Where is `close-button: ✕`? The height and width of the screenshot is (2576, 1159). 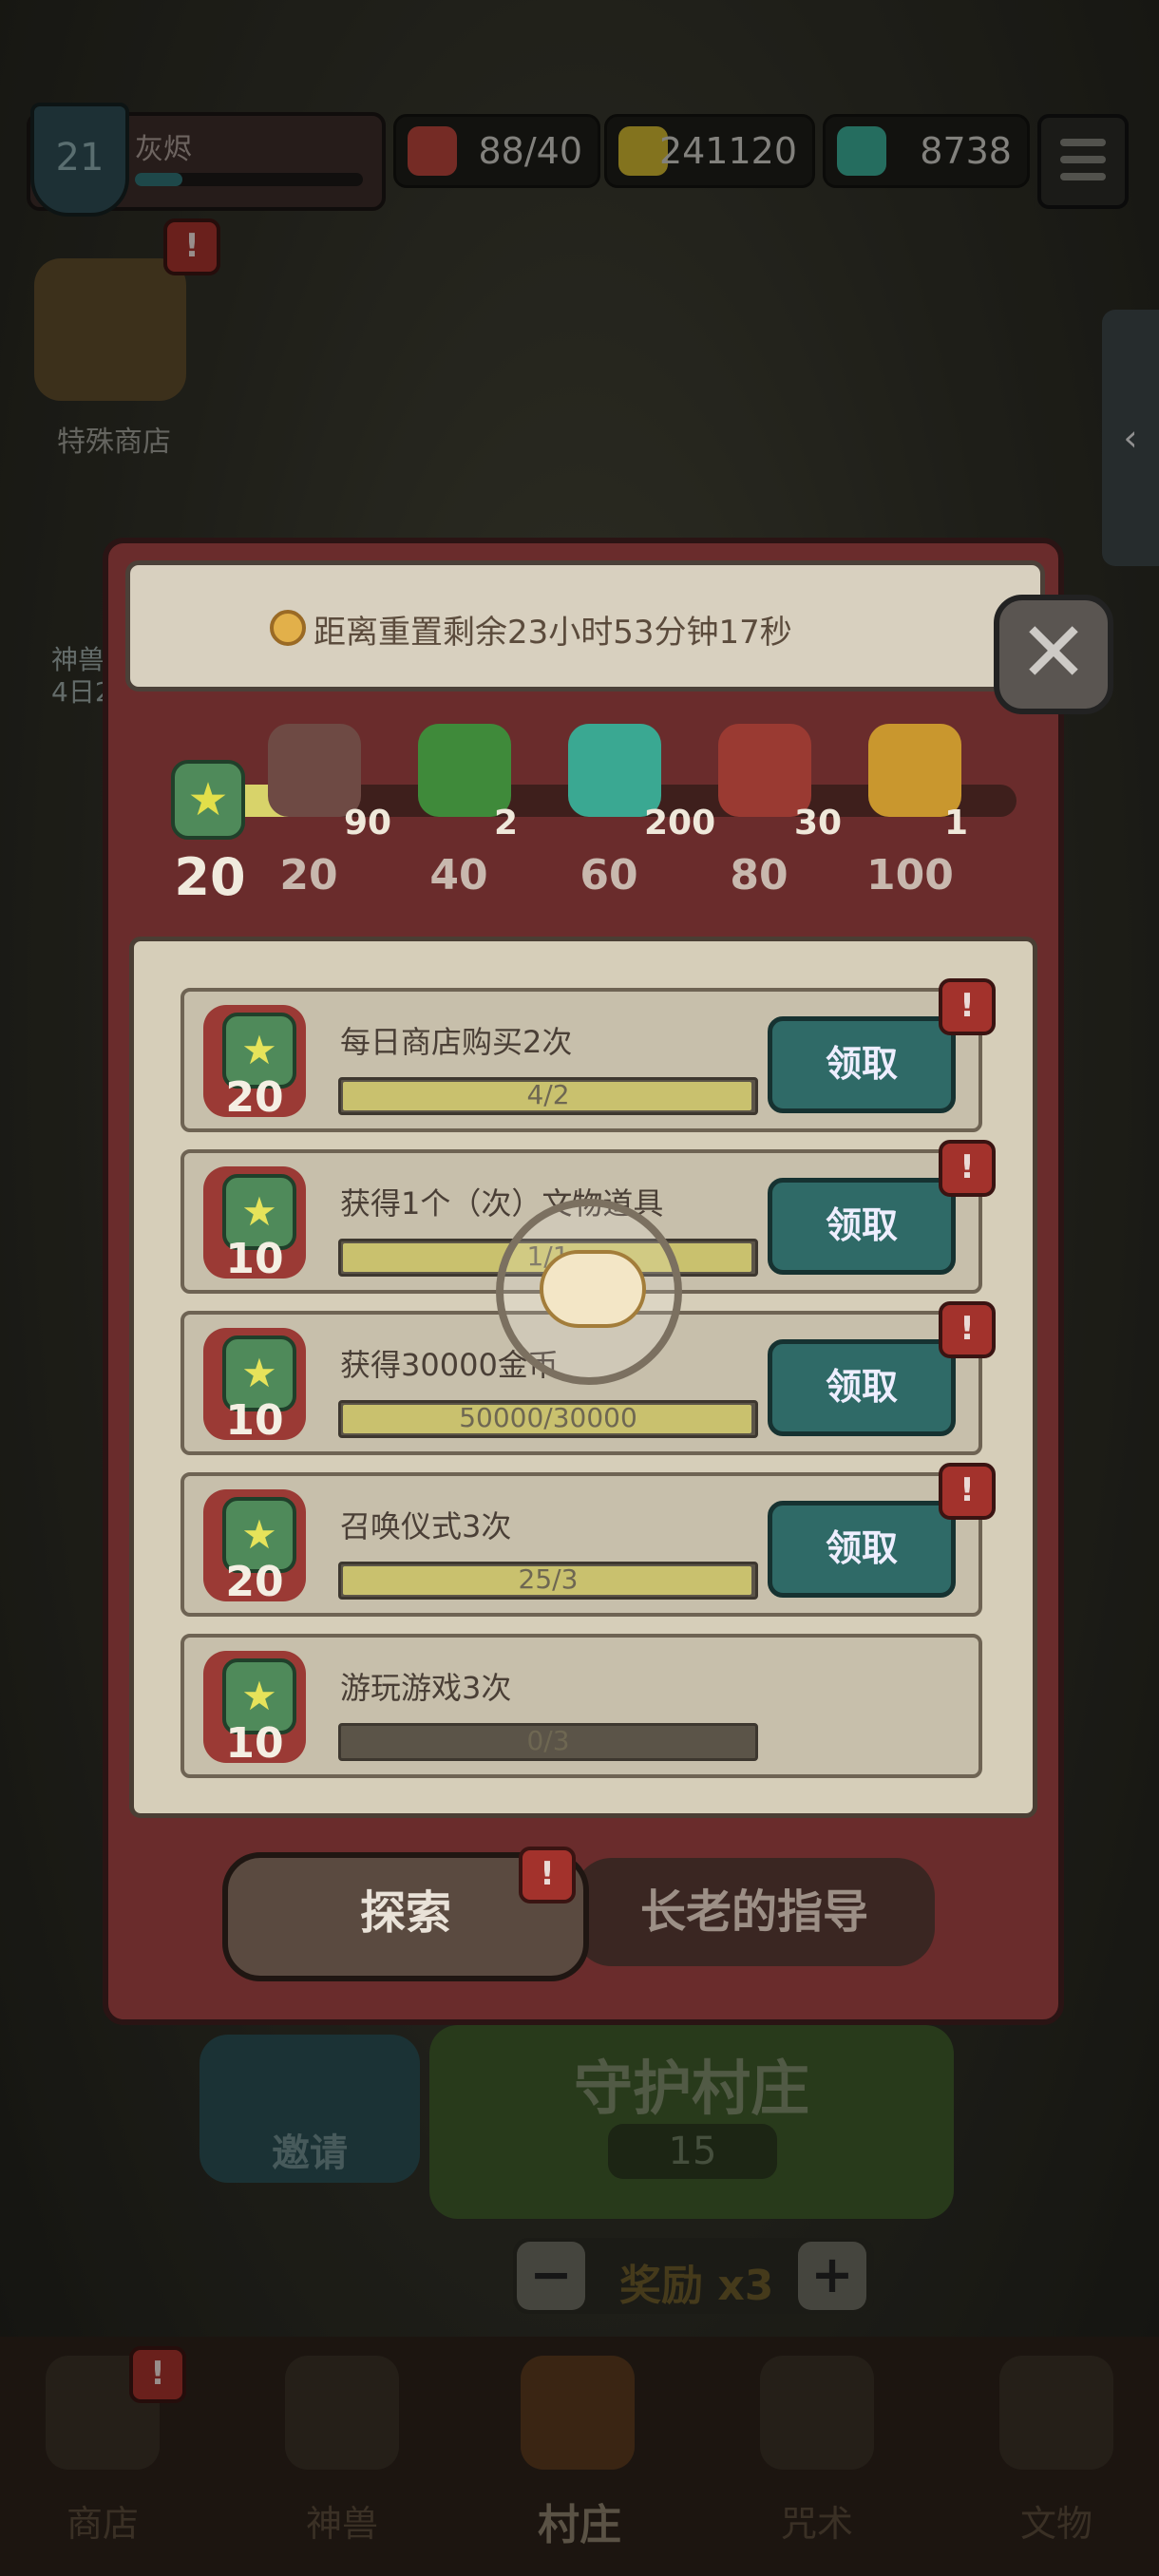
close-button: ✕ is located at coordinates (1053, 654).